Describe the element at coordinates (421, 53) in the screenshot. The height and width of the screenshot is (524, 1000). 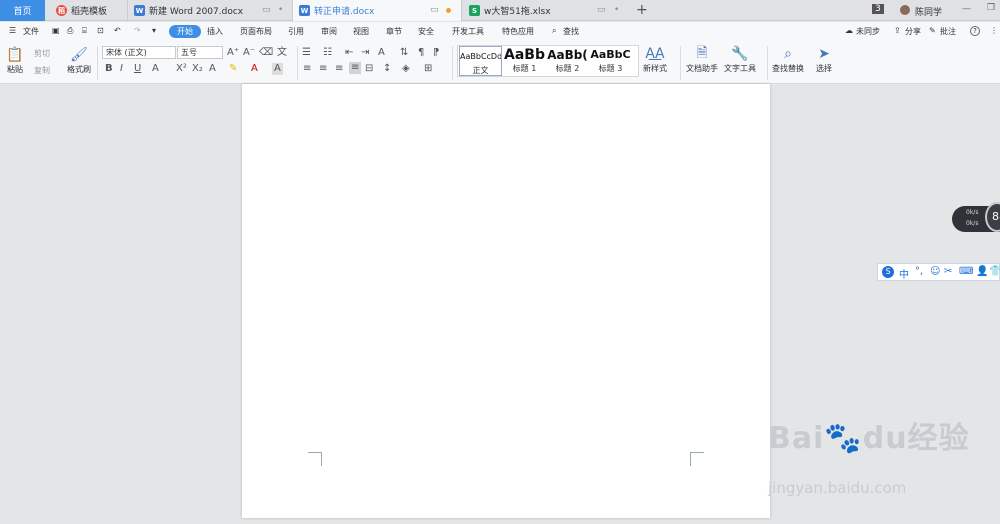
I see `show-marks-icon: ¶` at that location.